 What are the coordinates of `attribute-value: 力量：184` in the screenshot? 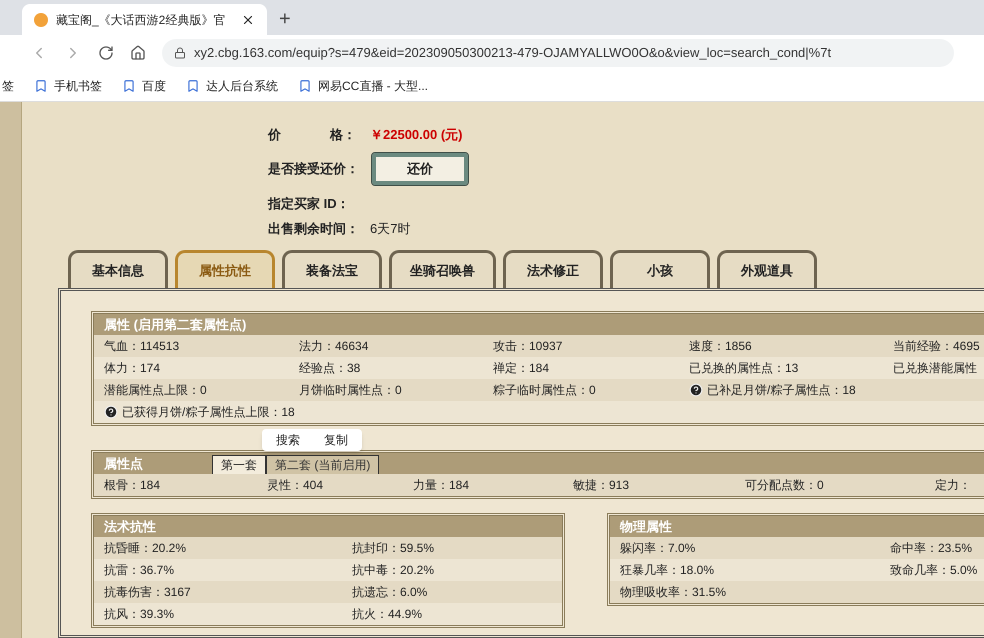 It's located at (441, 485).